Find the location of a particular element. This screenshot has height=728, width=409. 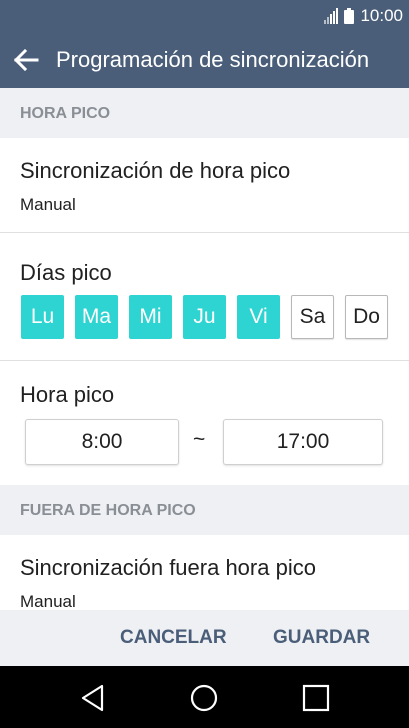

home-circle-icon is located at coordinates (204, 698).